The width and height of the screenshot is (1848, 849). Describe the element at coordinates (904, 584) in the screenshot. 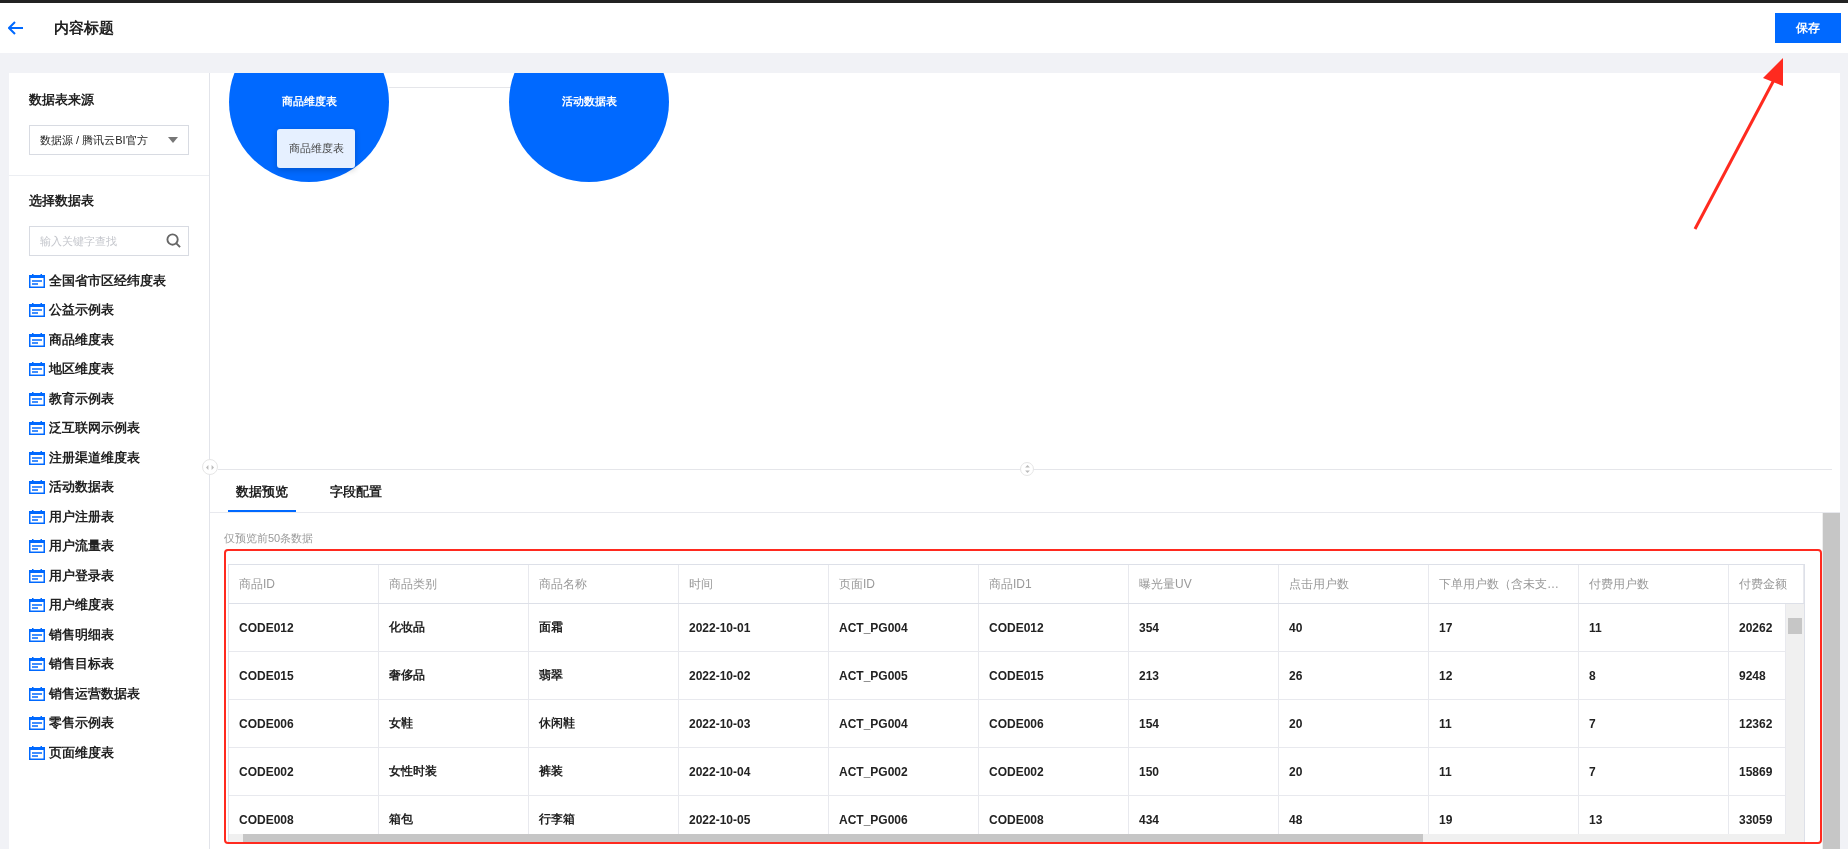

I see `column-header: 页面ID` at that location.